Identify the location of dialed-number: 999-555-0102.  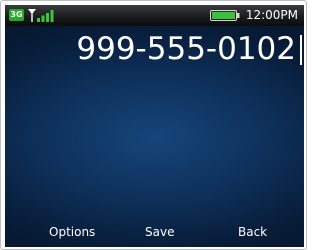
(186, 49).